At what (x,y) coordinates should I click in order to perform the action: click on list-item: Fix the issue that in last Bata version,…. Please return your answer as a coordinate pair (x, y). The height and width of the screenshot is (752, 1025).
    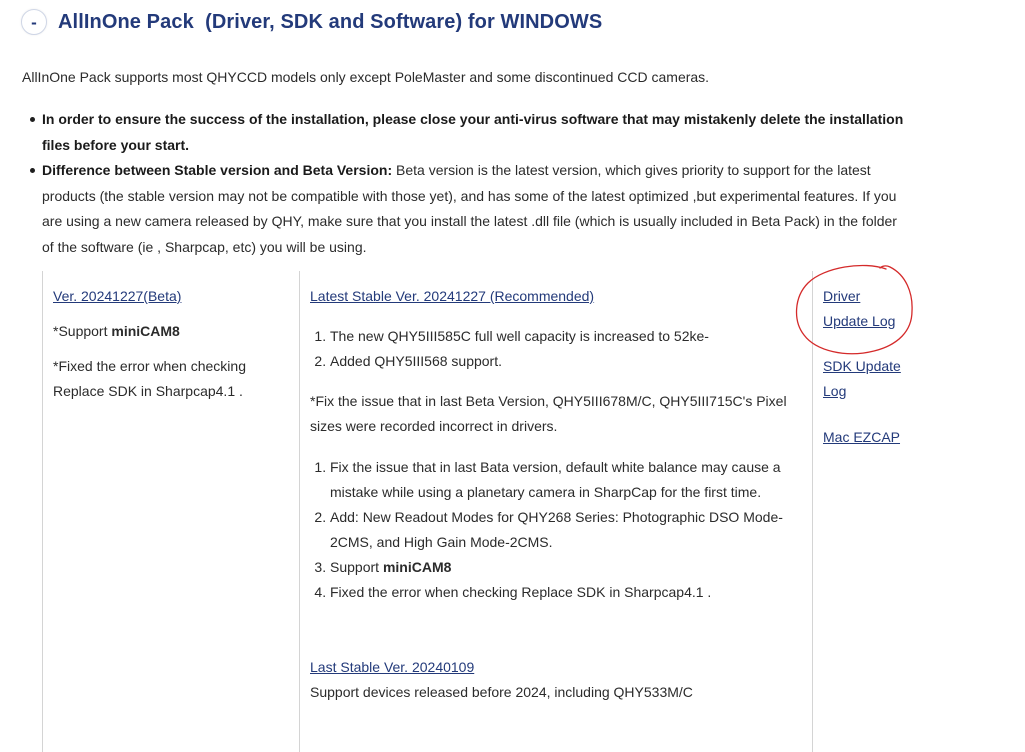
    Looking at the image, I should click on (565, 480).